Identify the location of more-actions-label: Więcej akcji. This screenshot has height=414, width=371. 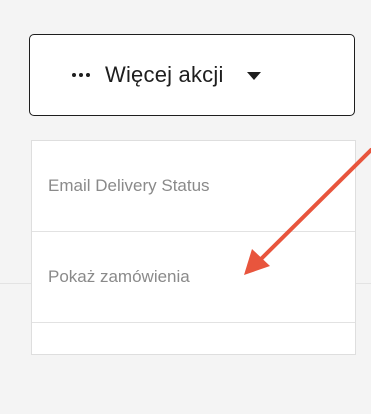
(164, 74).